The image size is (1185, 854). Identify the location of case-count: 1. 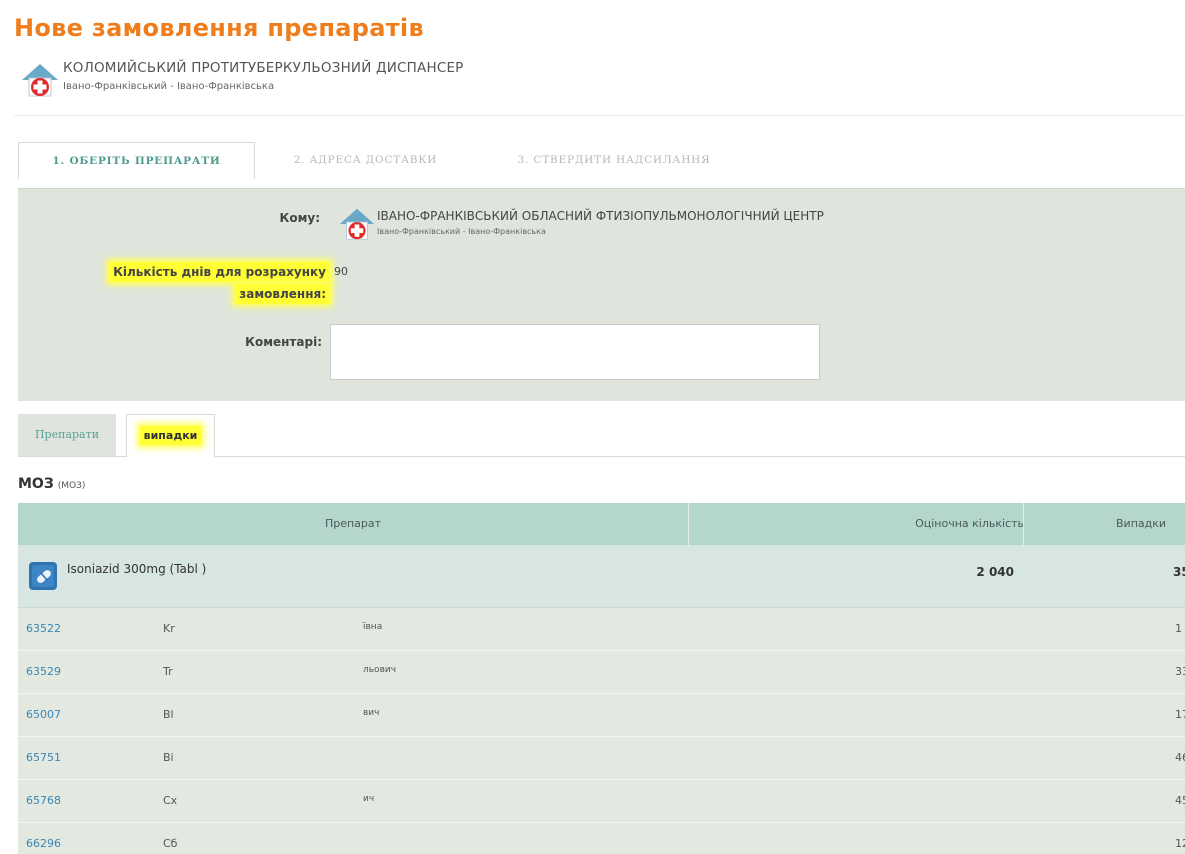
(1178, 628).